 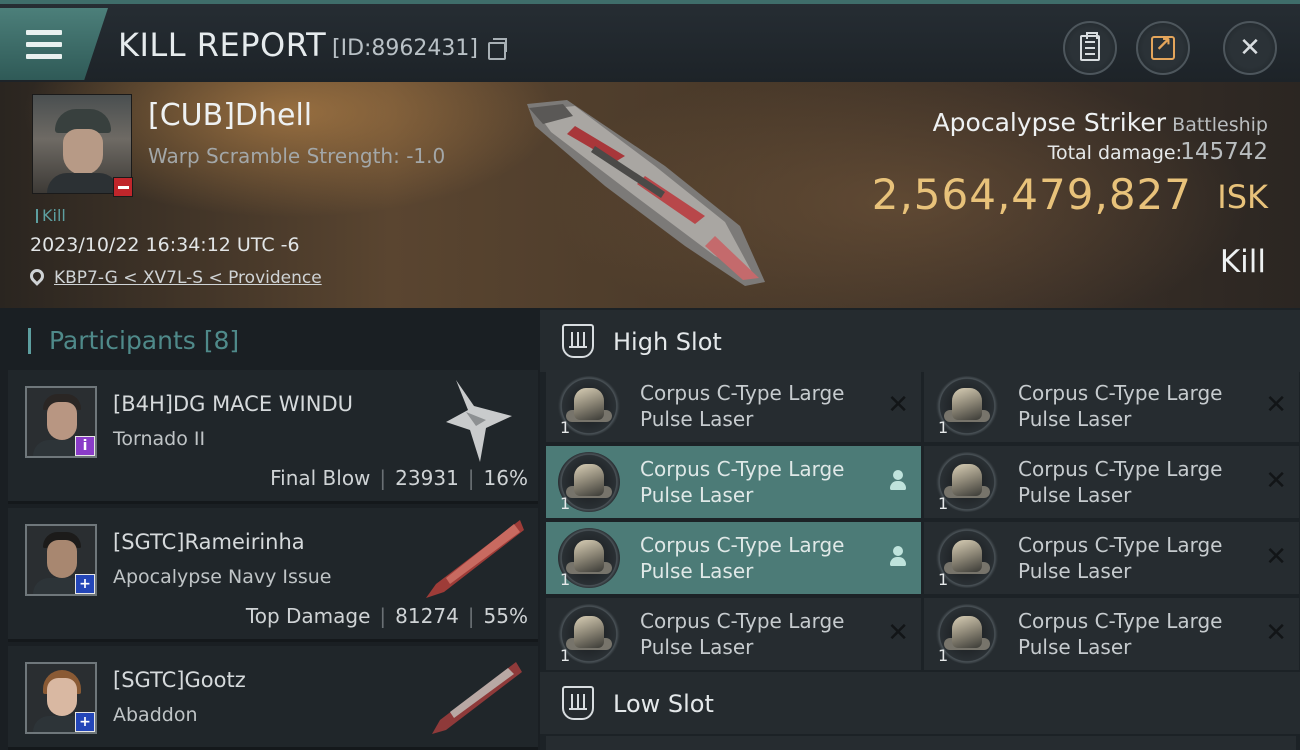 What do you see at coordinates (505, 478) in the screenshot?
I see `participant-percent: 16%` at bounding box center [505, 478].